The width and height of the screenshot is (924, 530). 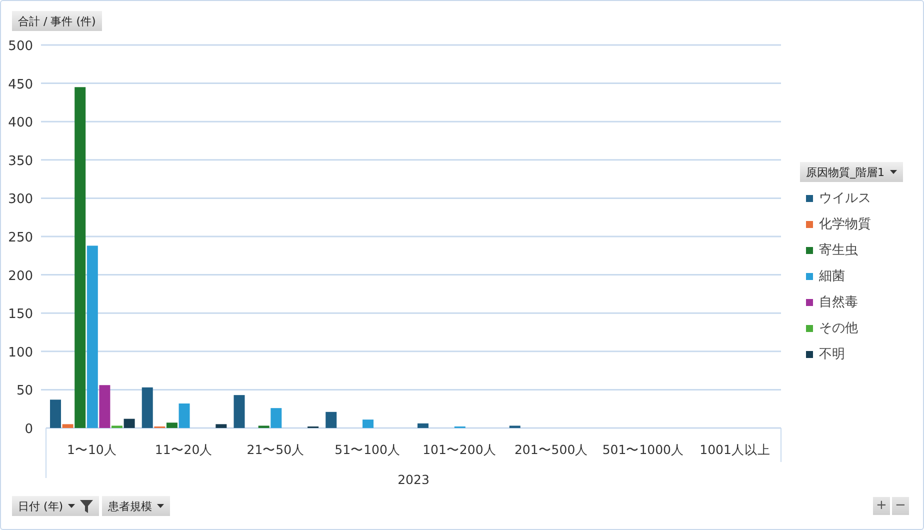 What do you see at coordinates (838, 250) in the screenshot?
I see `legend-label: 寄生虫` at bounding box center [838, 250].